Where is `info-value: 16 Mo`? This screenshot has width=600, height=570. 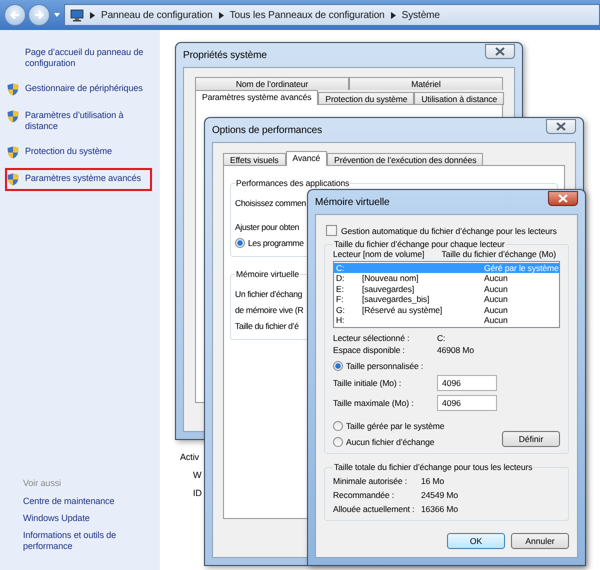 info-value: 16 Mo is located at coordinates (433, 481).